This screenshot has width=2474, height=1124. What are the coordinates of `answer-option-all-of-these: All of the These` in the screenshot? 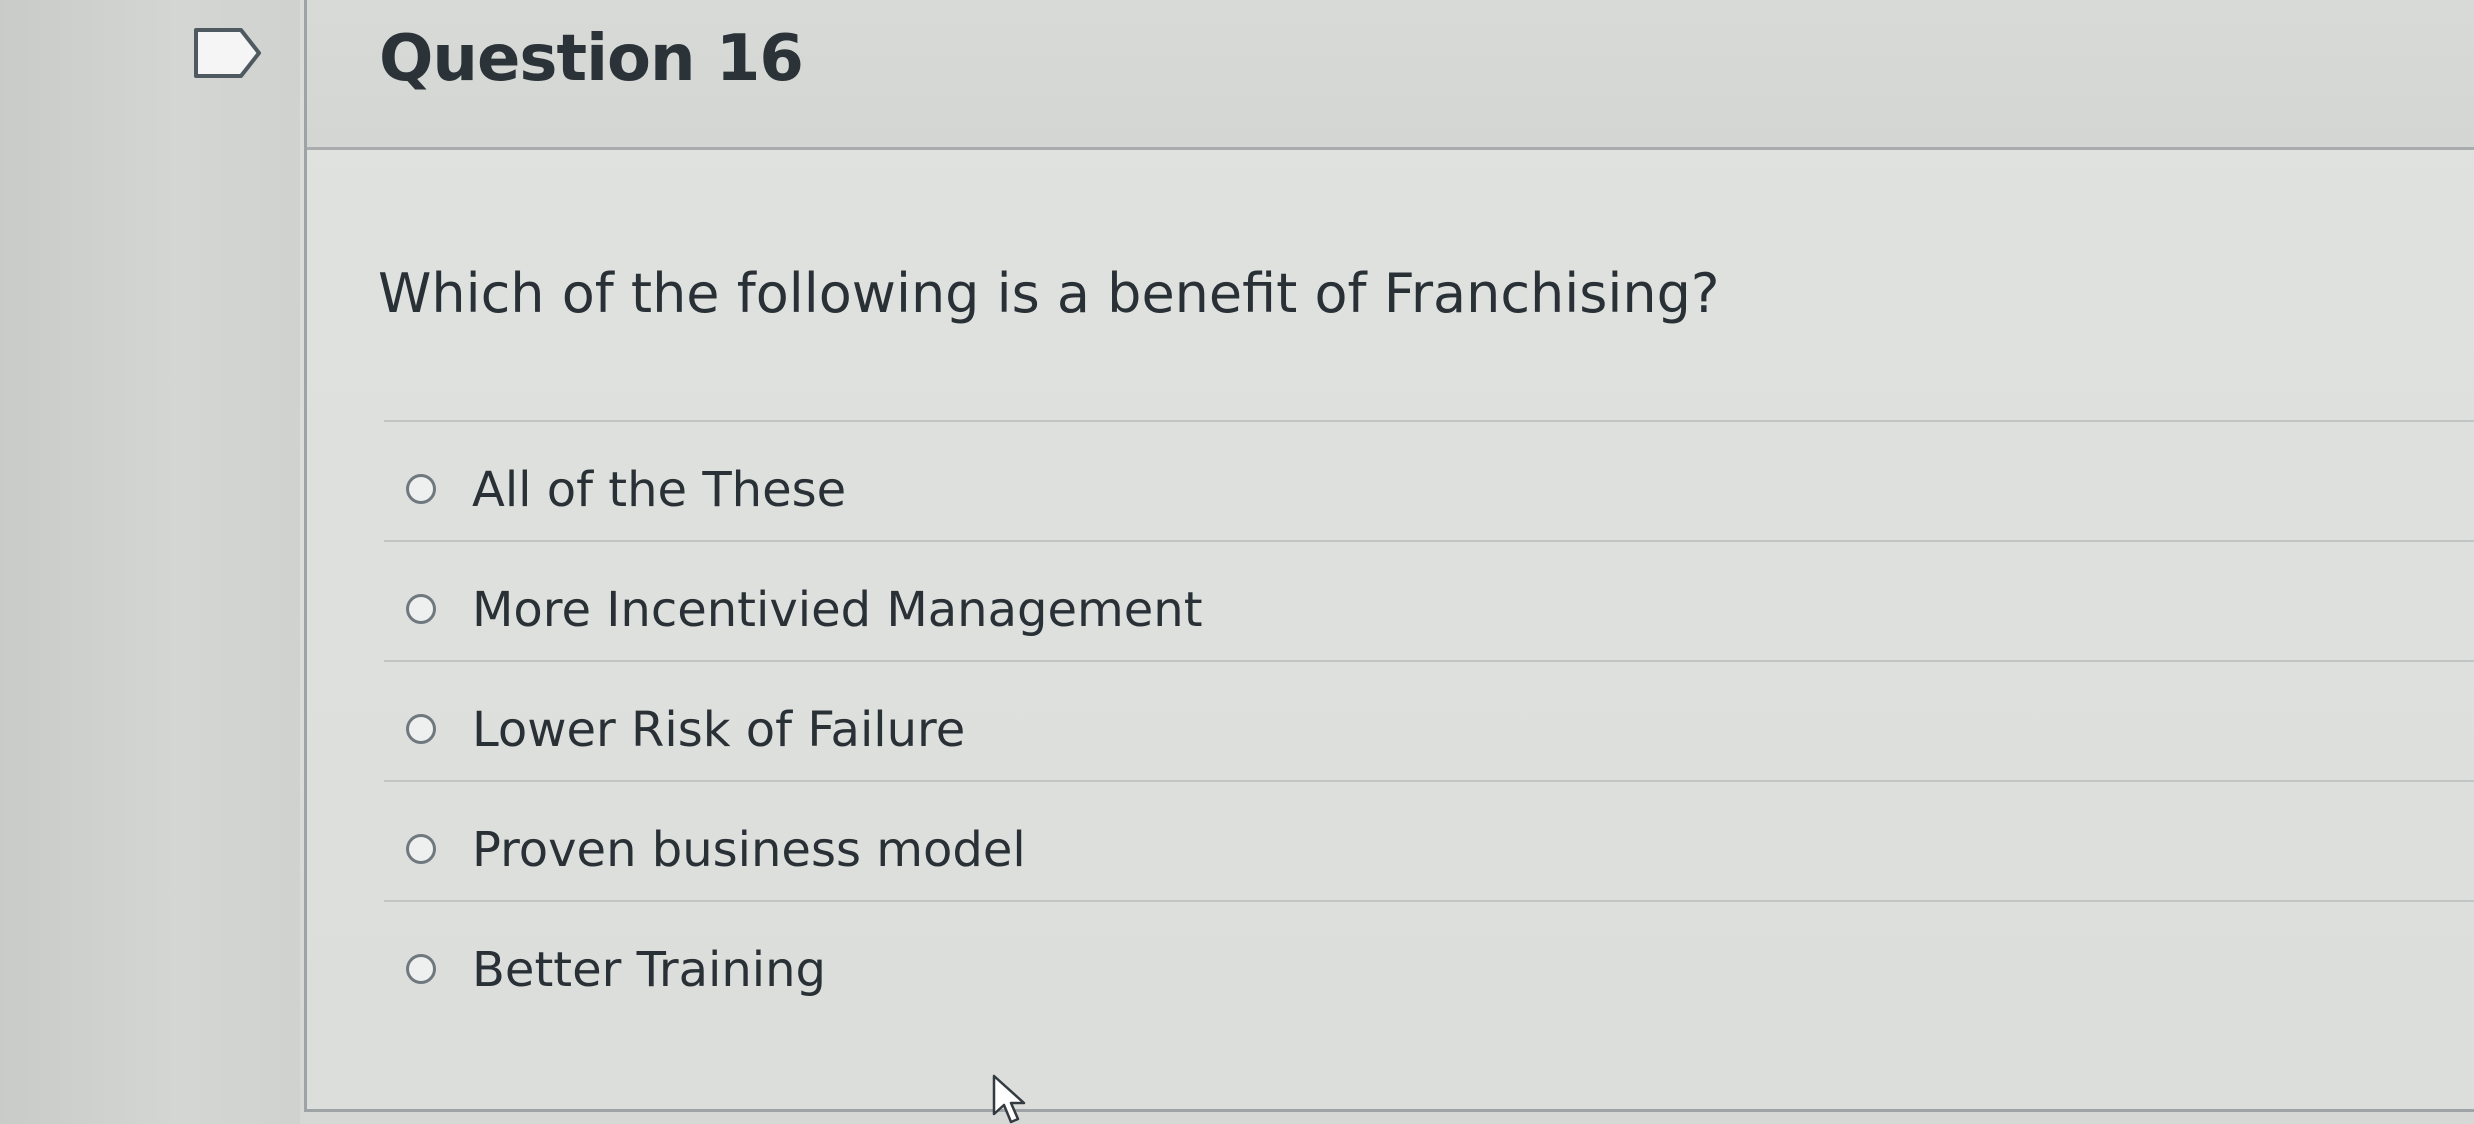 It's located at (1429, 480).